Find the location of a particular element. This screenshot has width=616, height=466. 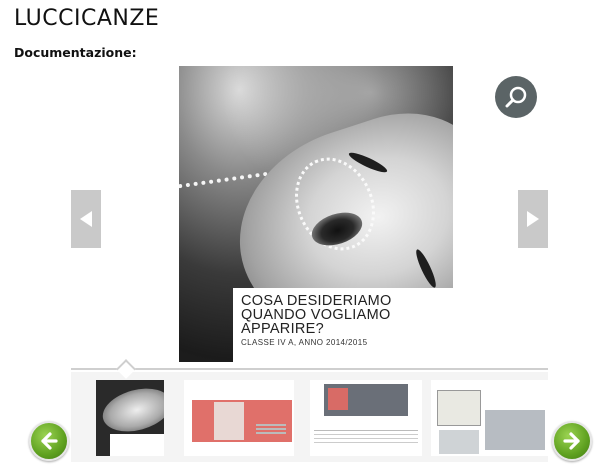

thumbnail-1-face is located at coordinates (131, 410).